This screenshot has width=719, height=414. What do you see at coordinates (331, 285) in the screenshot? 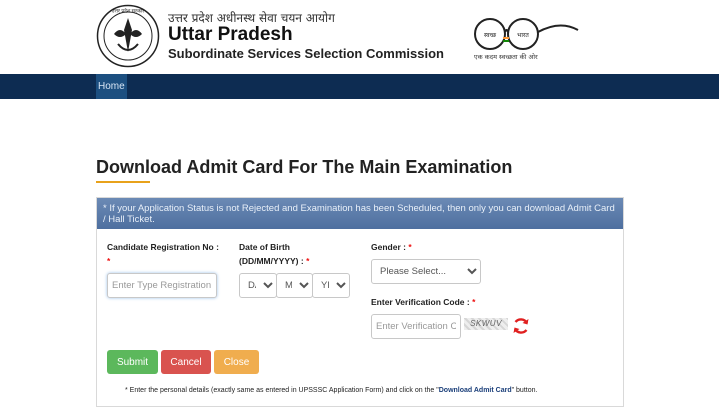
I see `dob-year-select: YEAR` at bounding box center [331, 285].